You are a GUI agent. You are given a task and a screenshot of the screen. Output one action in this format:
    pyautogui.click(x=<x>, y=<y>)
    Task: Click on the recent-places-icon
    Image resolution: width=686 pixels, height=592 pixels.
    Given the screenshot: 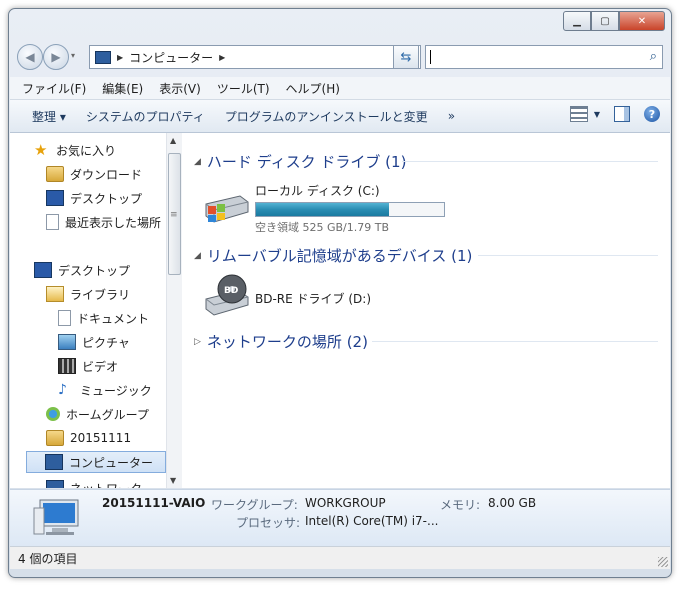 What is the action you would take?
    pyautogui.click(x=52, y=222)
    